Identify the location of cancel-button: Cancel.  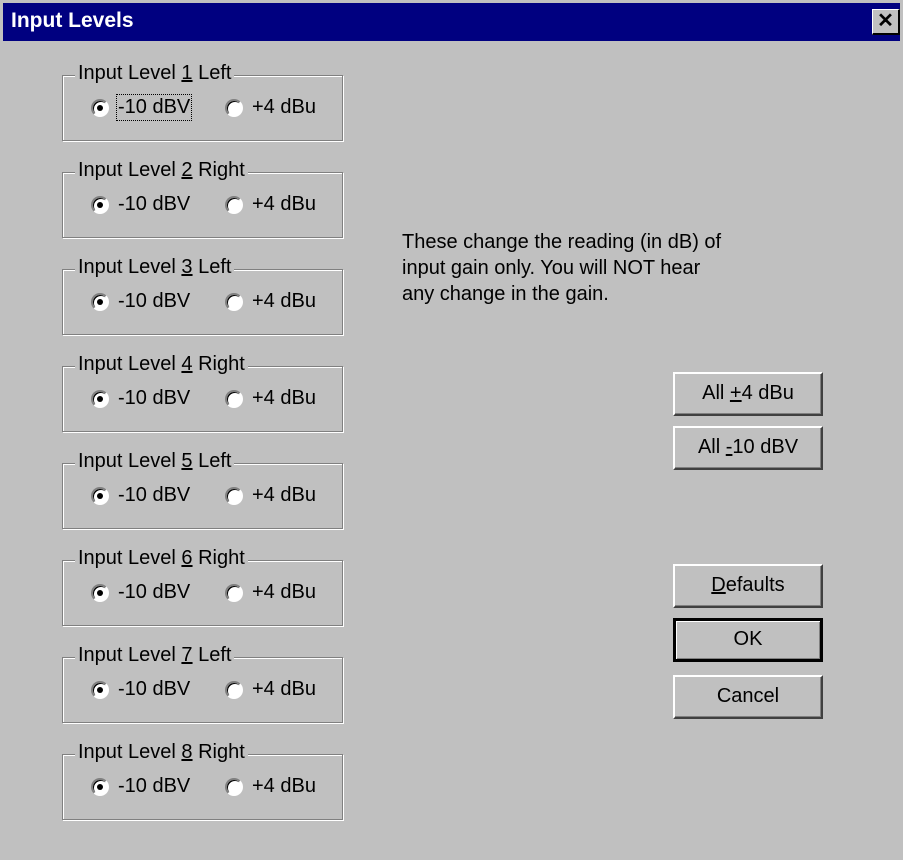
(748, 697).